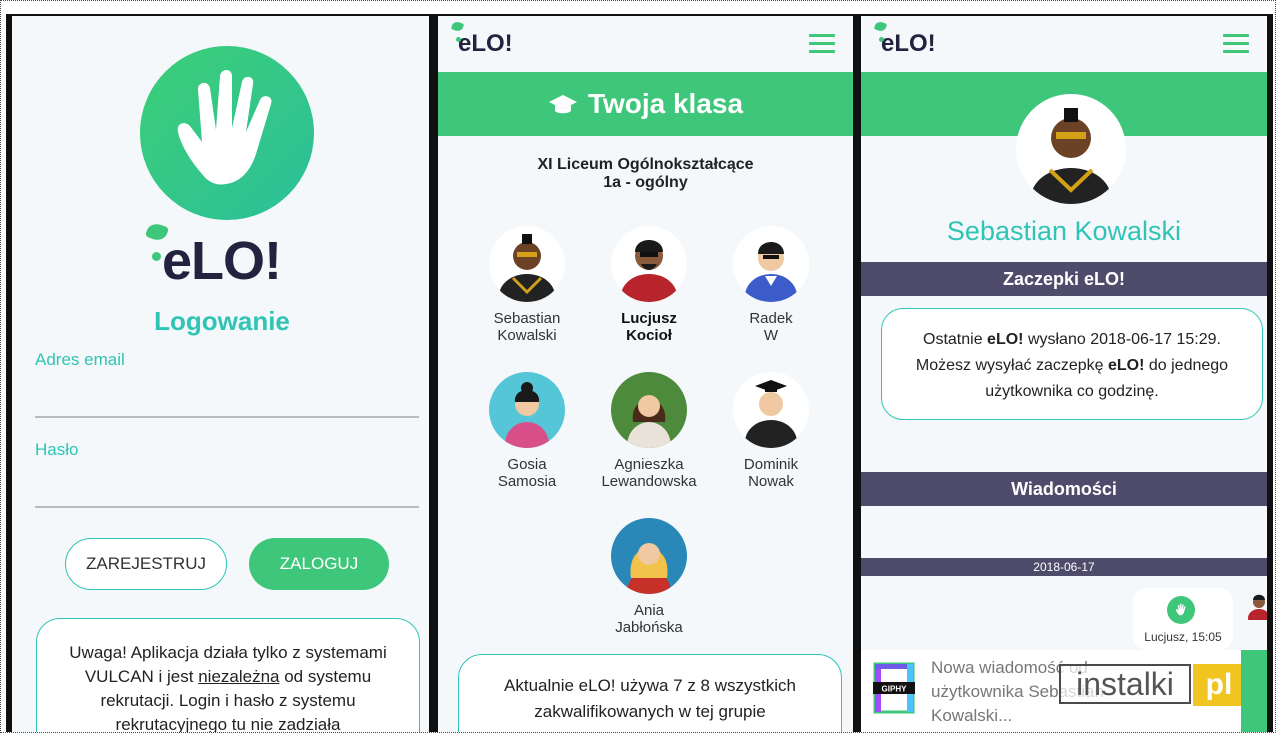  I want to click on student-last-name: Lewandowska, so click(649, 481).